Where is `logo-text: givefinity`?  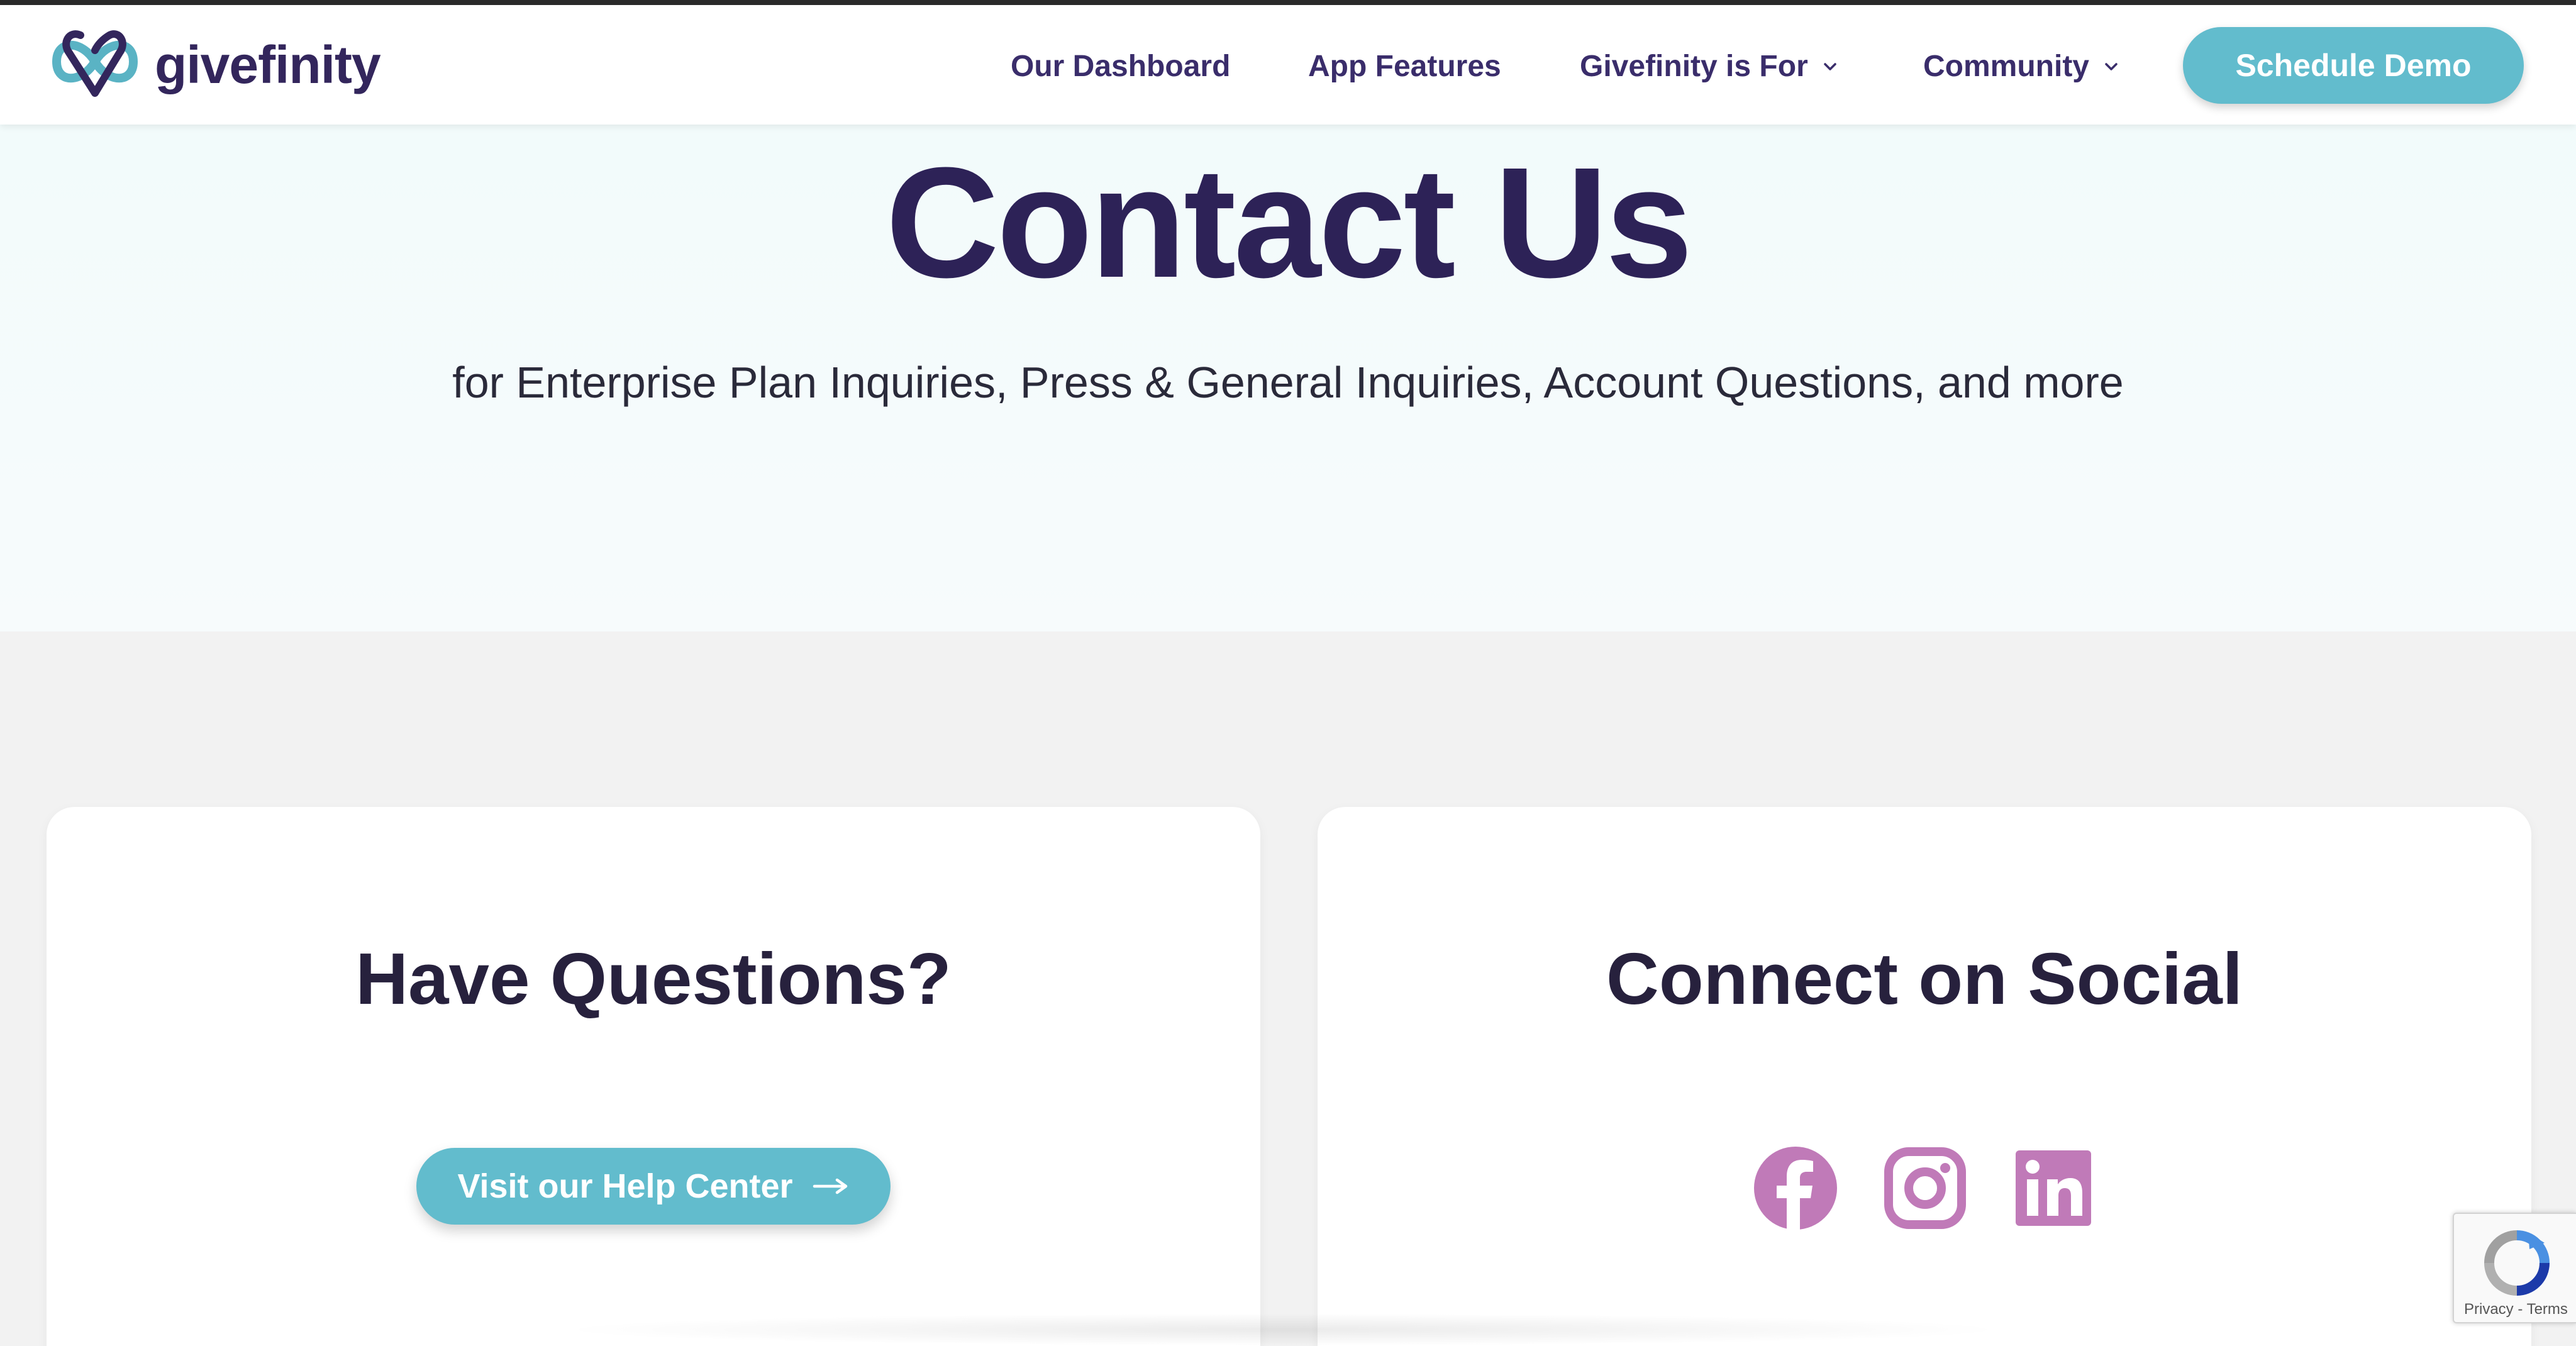
logo-text: givefinity is located at coordinates (268, 64).